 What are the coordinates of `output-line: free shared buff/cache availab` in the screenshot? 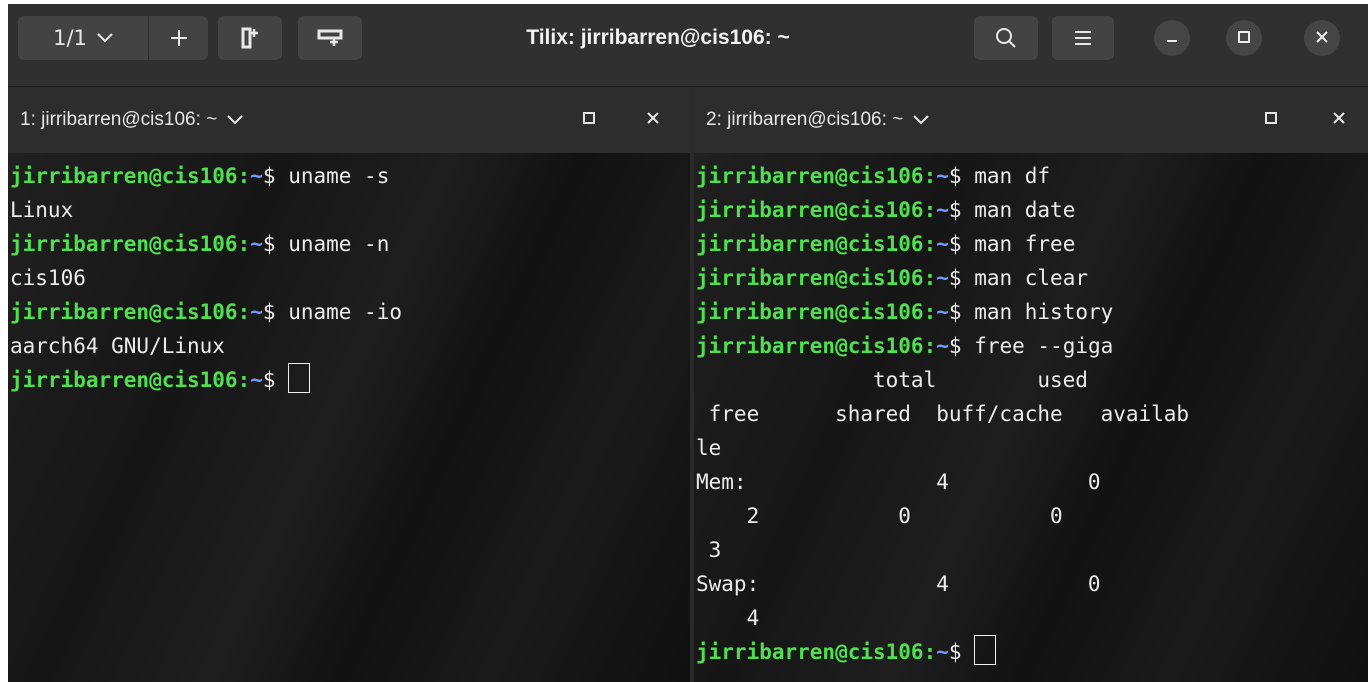 It's located at (1032, 414).